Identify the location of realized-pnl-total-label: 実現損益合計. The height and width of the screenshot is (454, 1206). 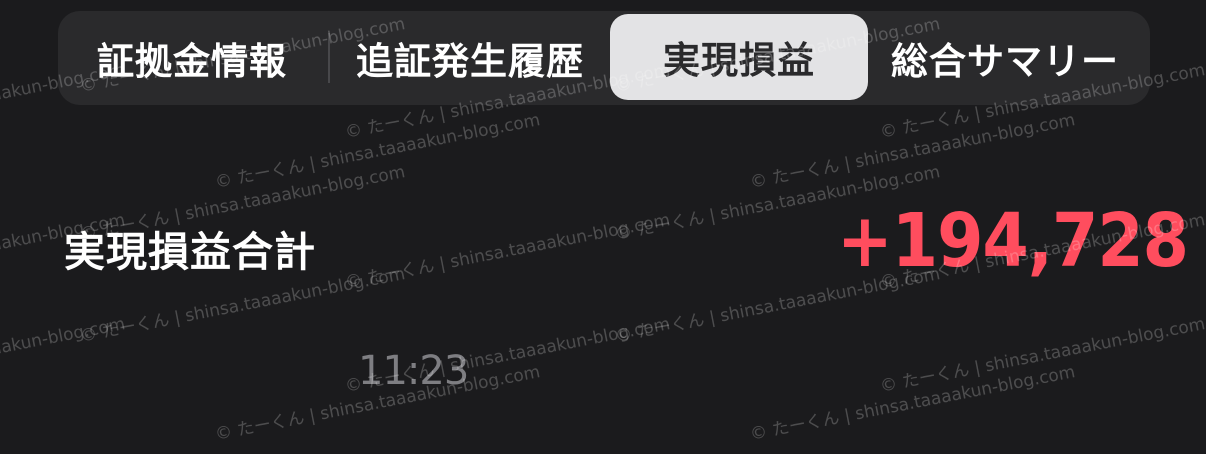
(190, 252).